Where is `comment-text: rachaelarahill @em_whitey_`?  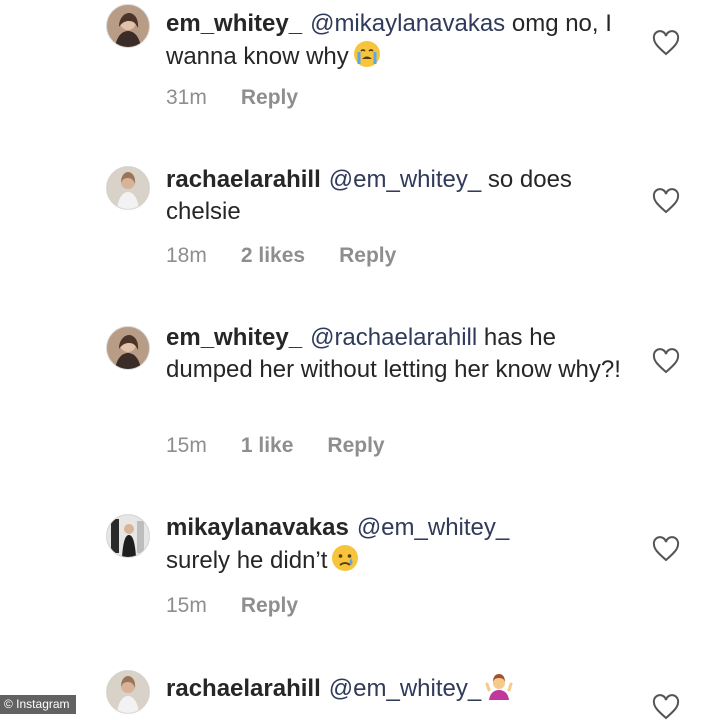
comment-text: rachaelarahill @em_whitey_ is located at coordinates (401, 688).